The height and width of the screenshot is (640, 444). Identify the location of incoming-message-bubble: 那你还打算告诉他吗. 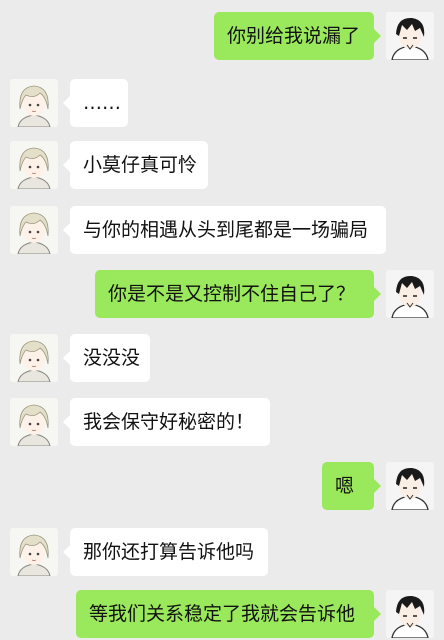
(165, 552).